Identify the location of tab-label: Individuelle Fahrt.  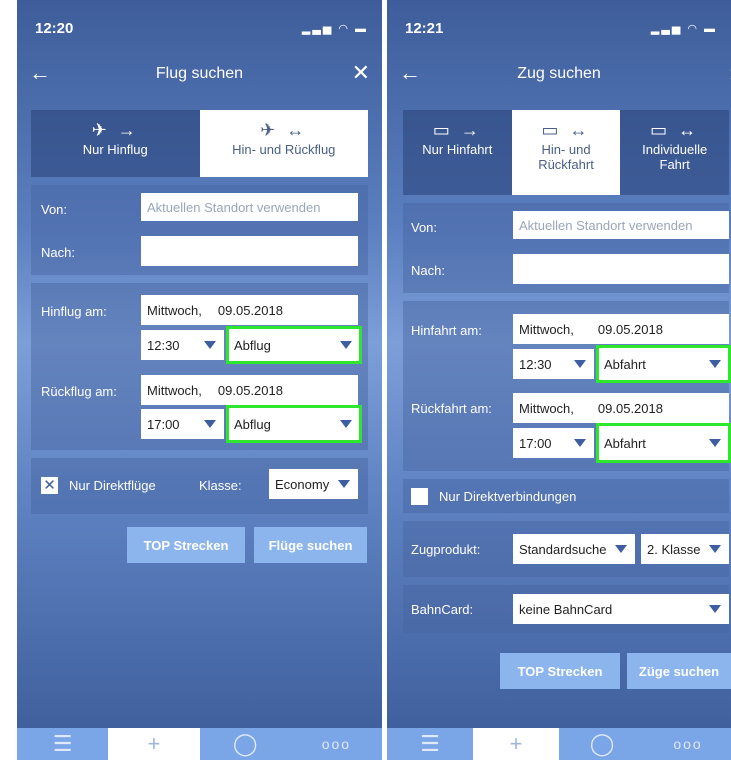
(675, 157).